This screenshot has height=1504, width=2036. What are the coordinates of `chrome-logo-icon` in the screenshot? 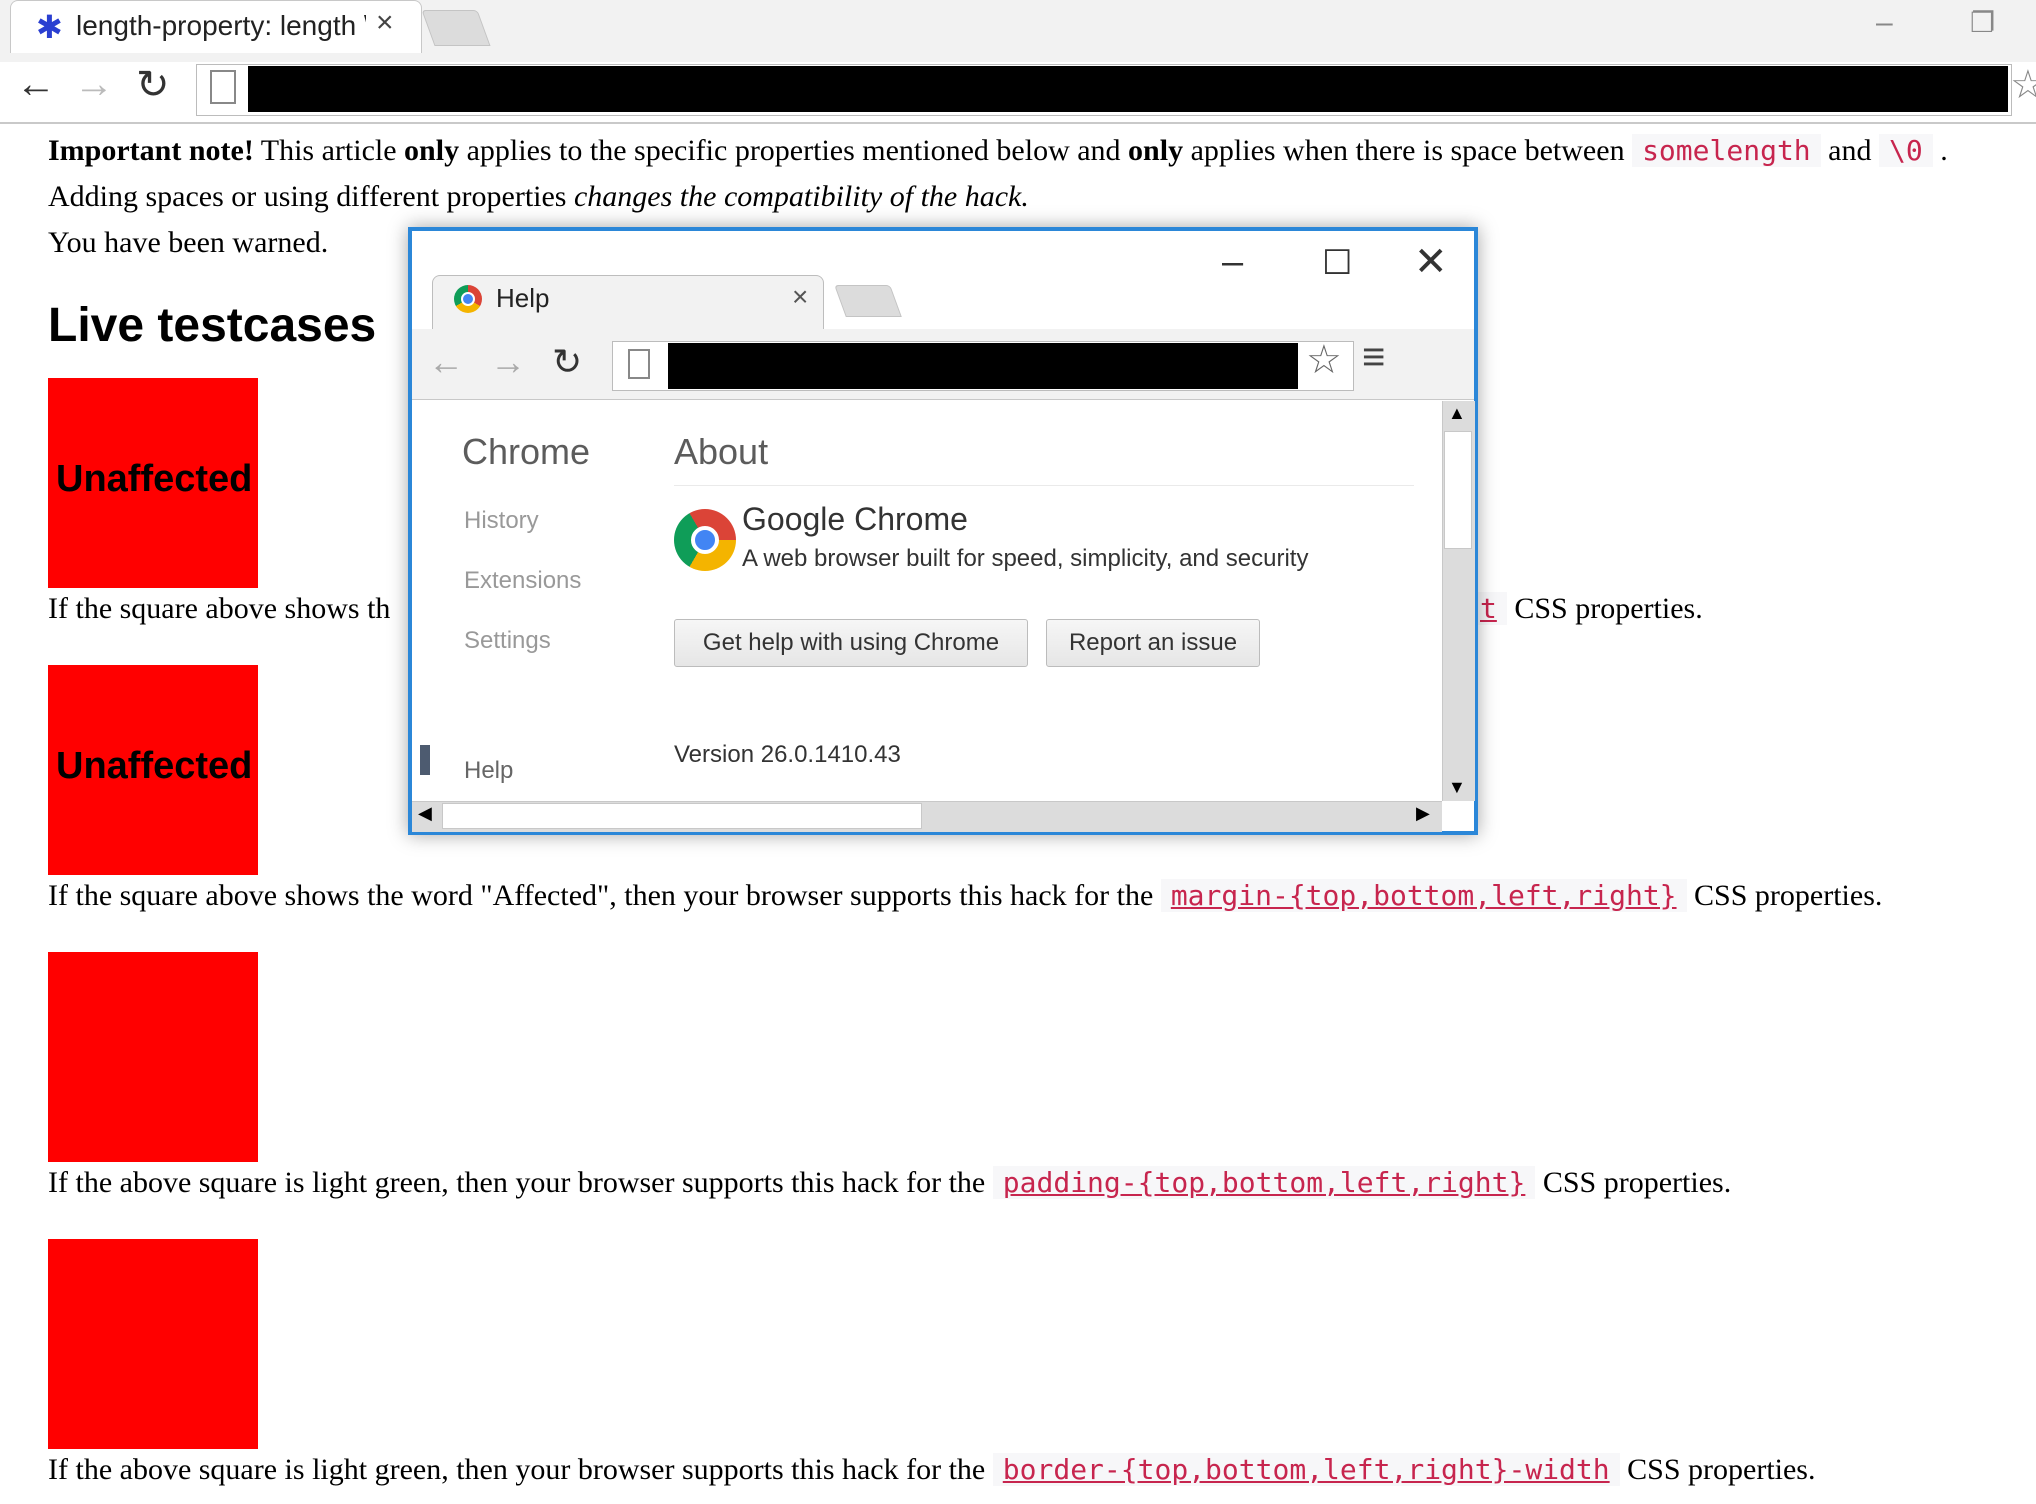 It's located at (705, 540).